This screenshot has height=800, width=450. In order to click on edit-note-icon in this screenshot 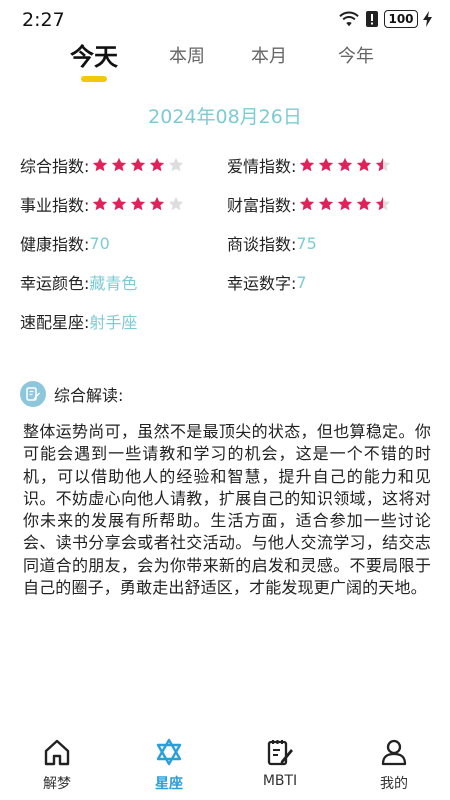, I will do `click(33, 394)`.